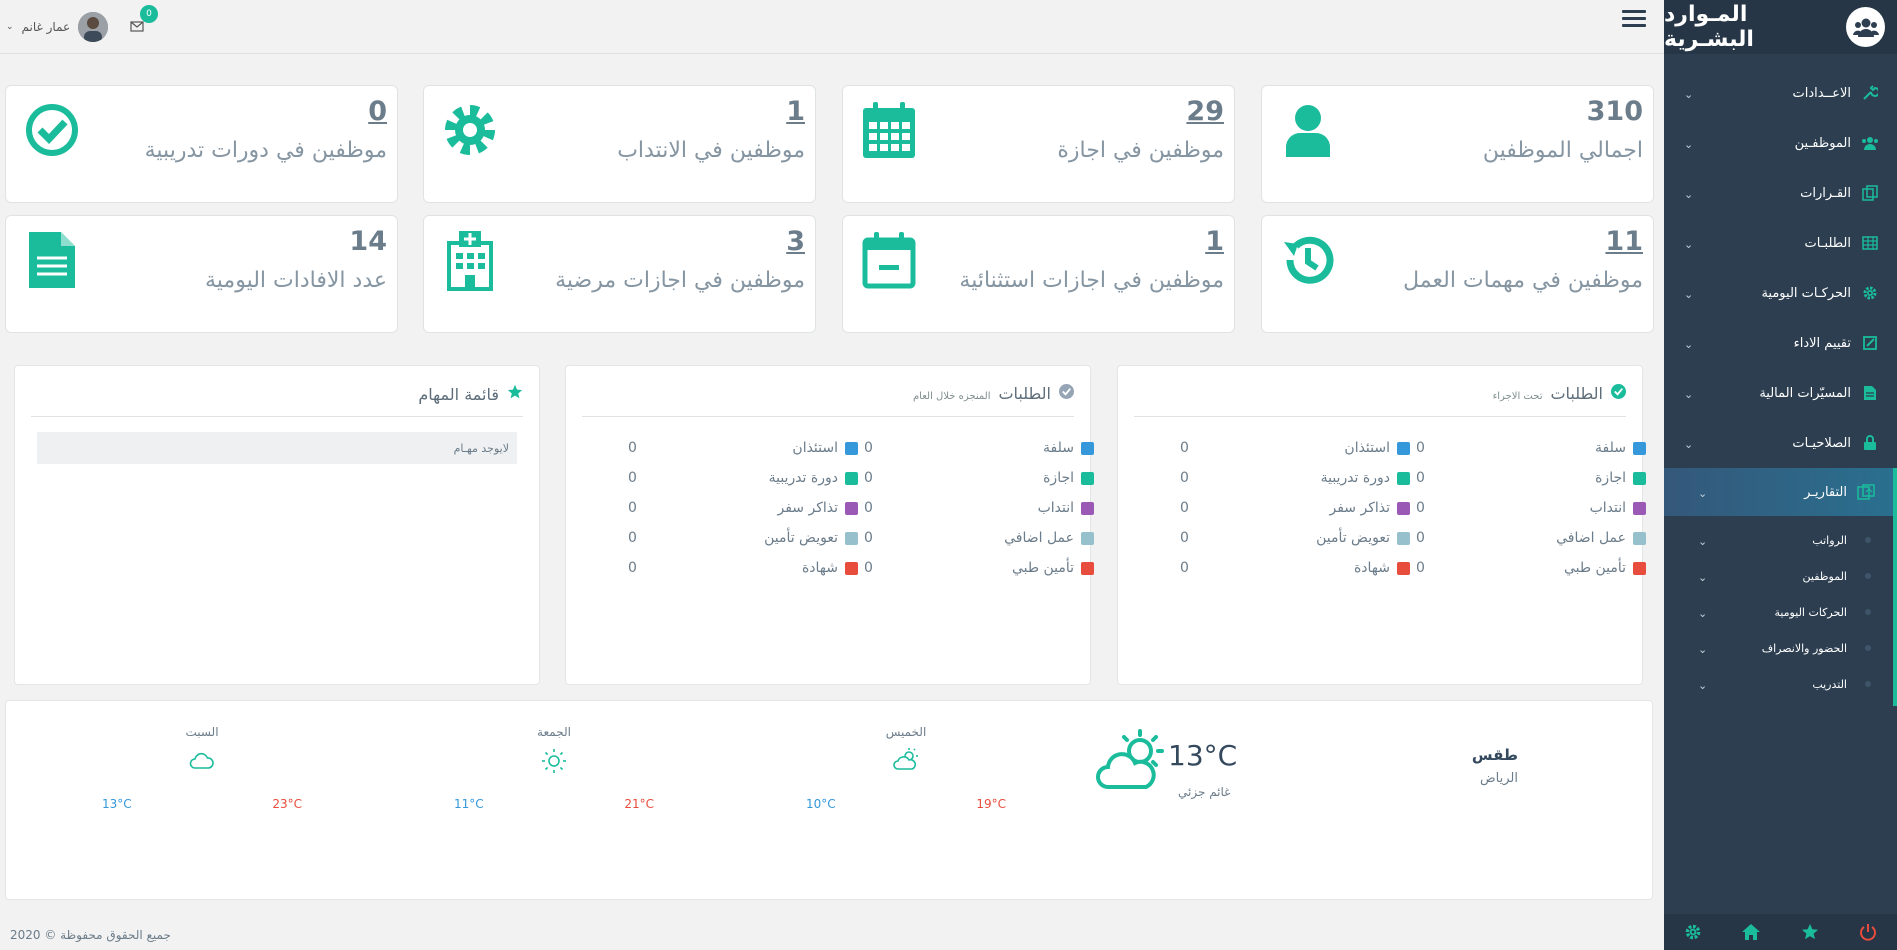 The height and width of the screenshot is (950, 1897). I want to click on stat-card-work-missions: 11 موظفين في مهمات العمل, so click(1457, 274).